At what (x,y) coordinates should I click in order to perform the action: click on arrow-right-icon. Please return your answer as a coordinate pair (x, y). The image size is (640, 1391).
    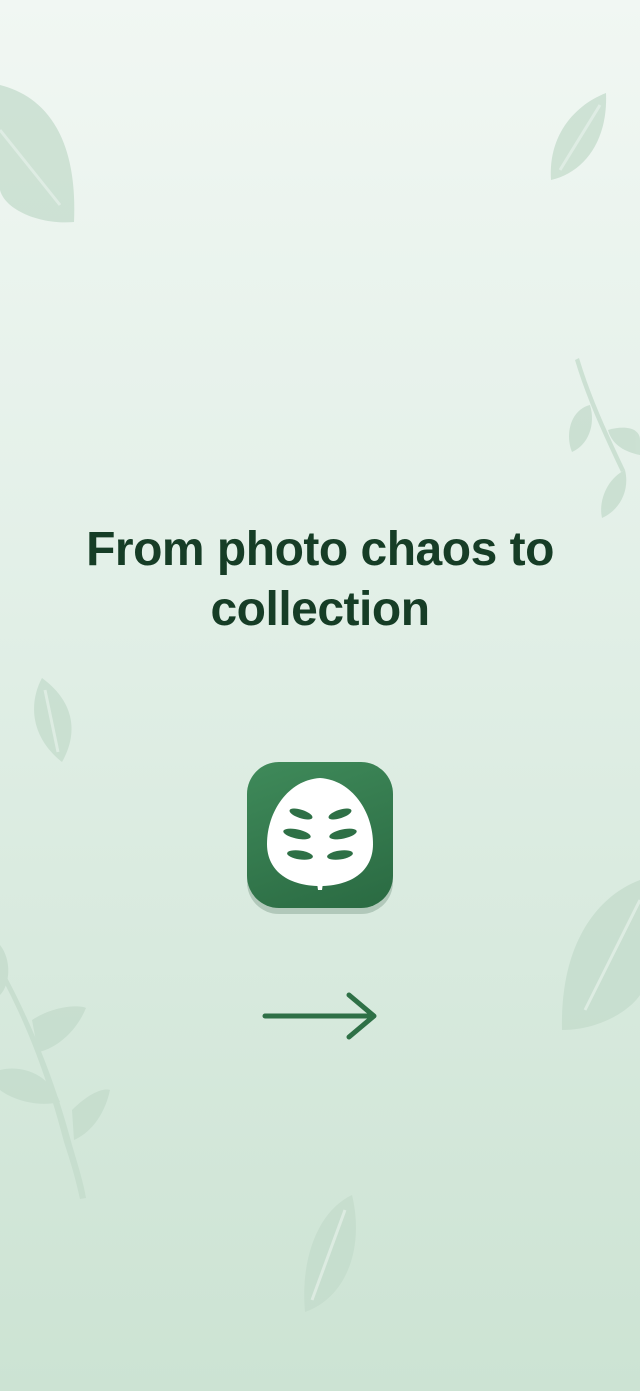
    Looking at the image, I should click on (319, 1016).